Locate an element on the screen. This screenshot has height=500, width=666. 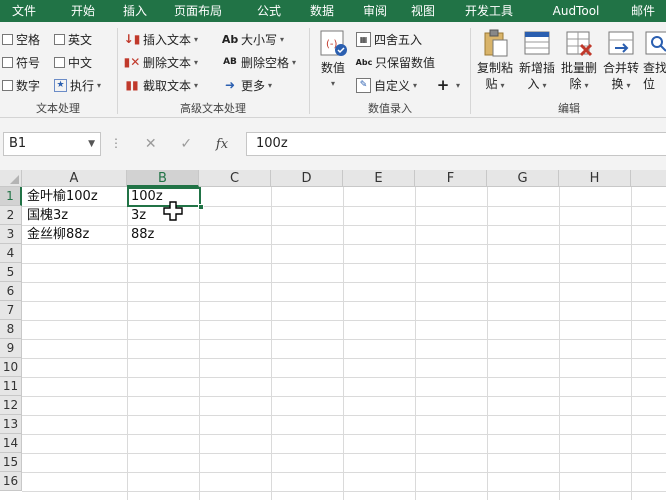
column-header-a: A is located at coordinates (74, 178).